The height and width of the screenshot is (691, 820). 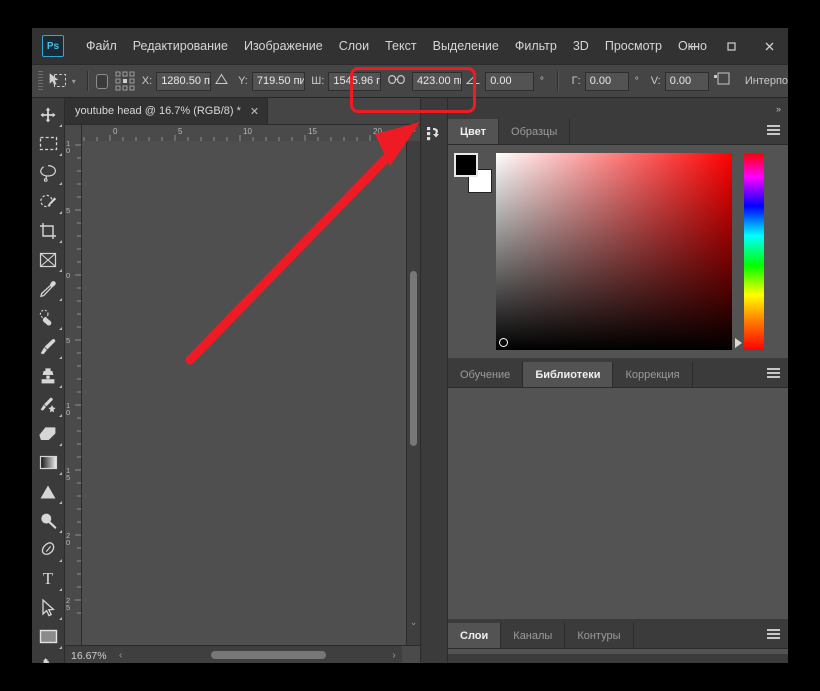 What do you see at coordinates (466, 46) in the screenshot?
I see `menu-item-select: Выделение` at bounding box center [466, 46].